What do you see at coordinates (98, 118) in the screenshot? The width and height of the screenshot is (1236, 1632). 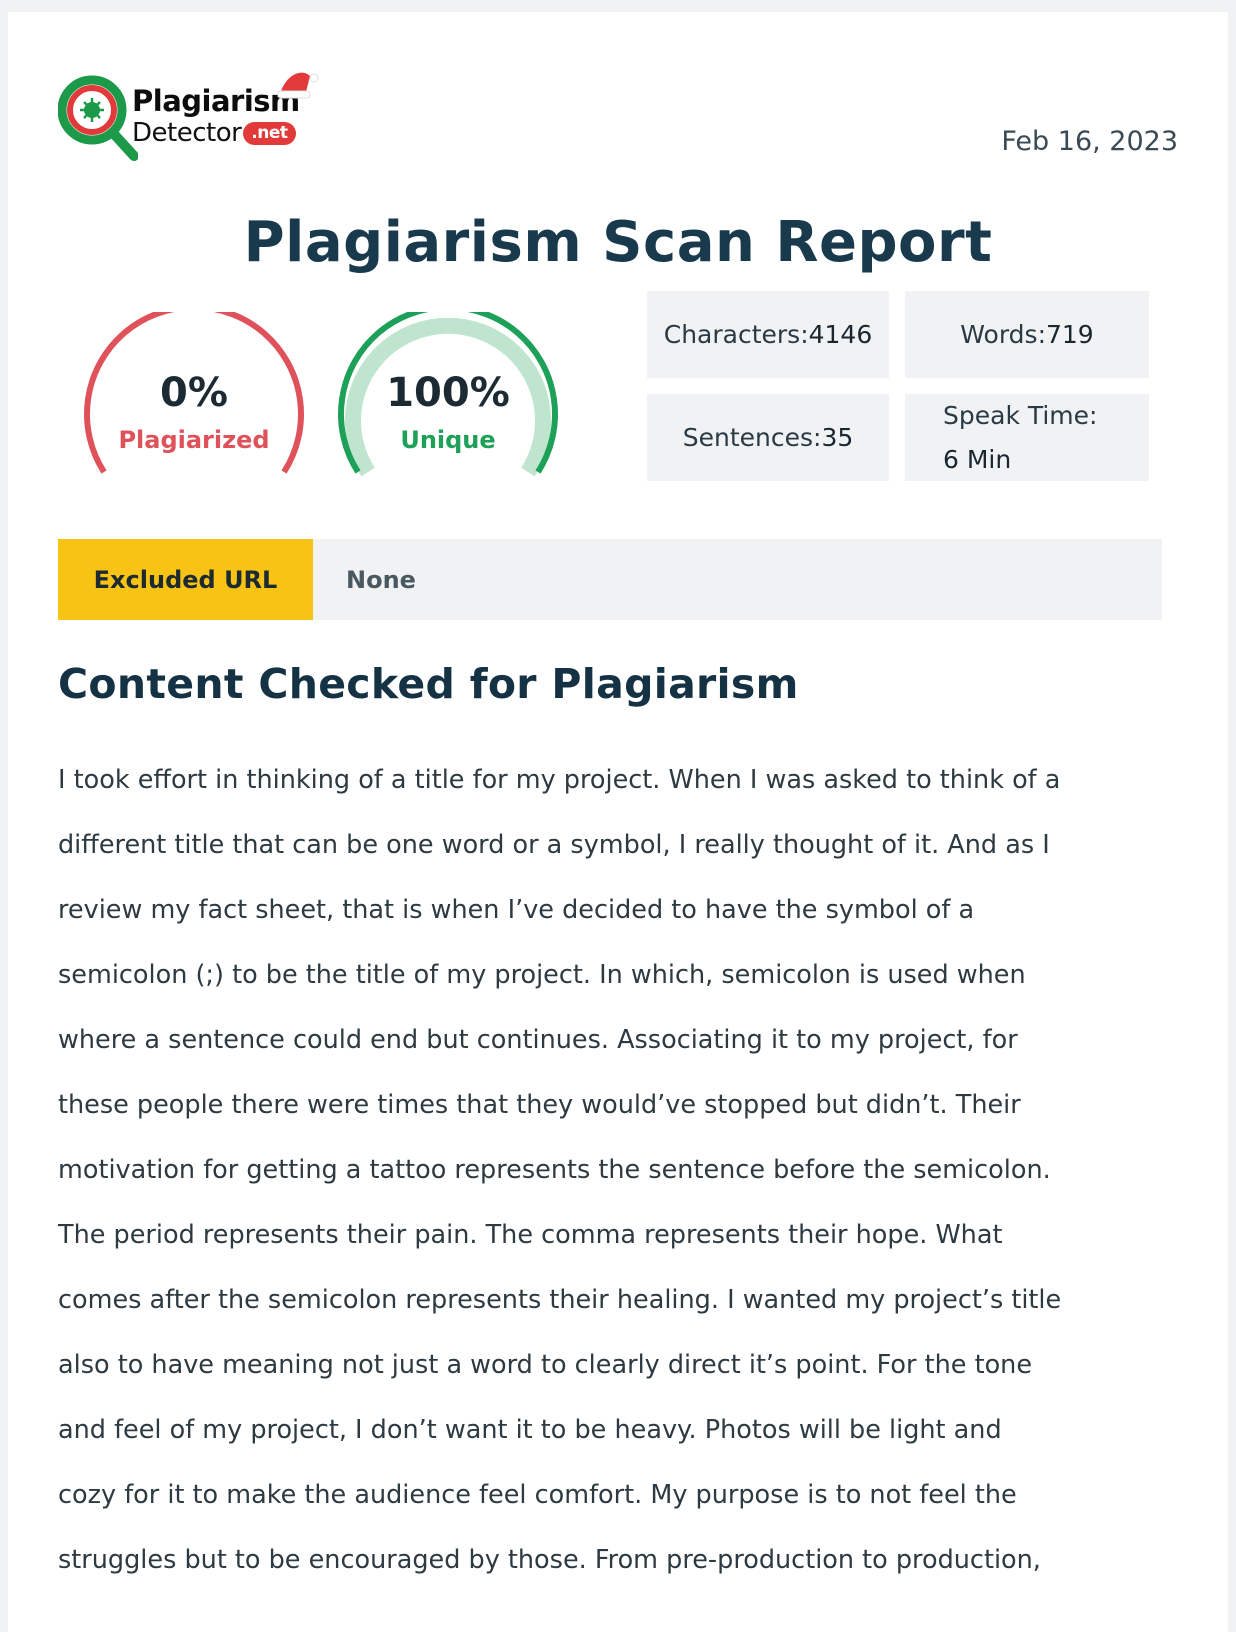 I see `magnifier-logo-icon` at bounding box center [98, 118].